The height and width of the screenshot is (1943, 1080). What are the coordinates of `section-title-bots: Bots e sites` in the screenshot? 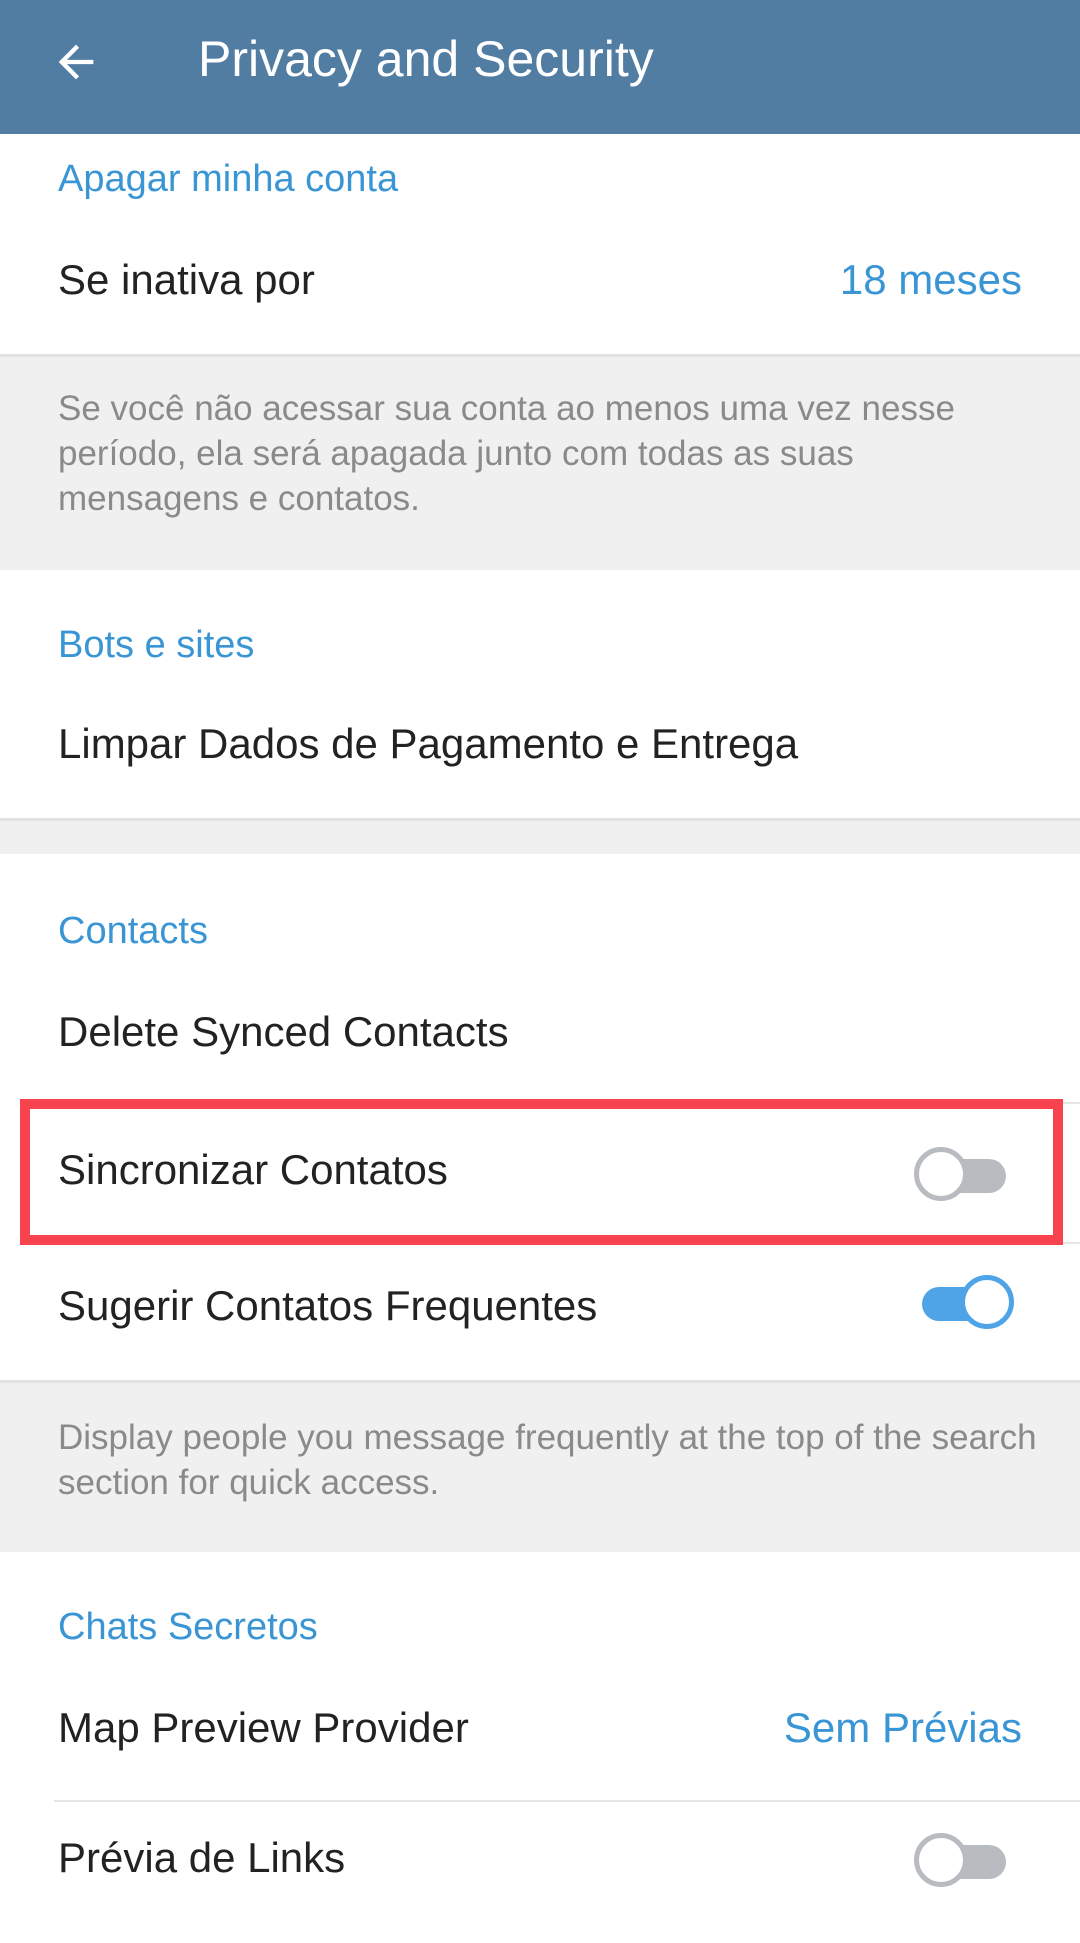 It's located at (156, 645).